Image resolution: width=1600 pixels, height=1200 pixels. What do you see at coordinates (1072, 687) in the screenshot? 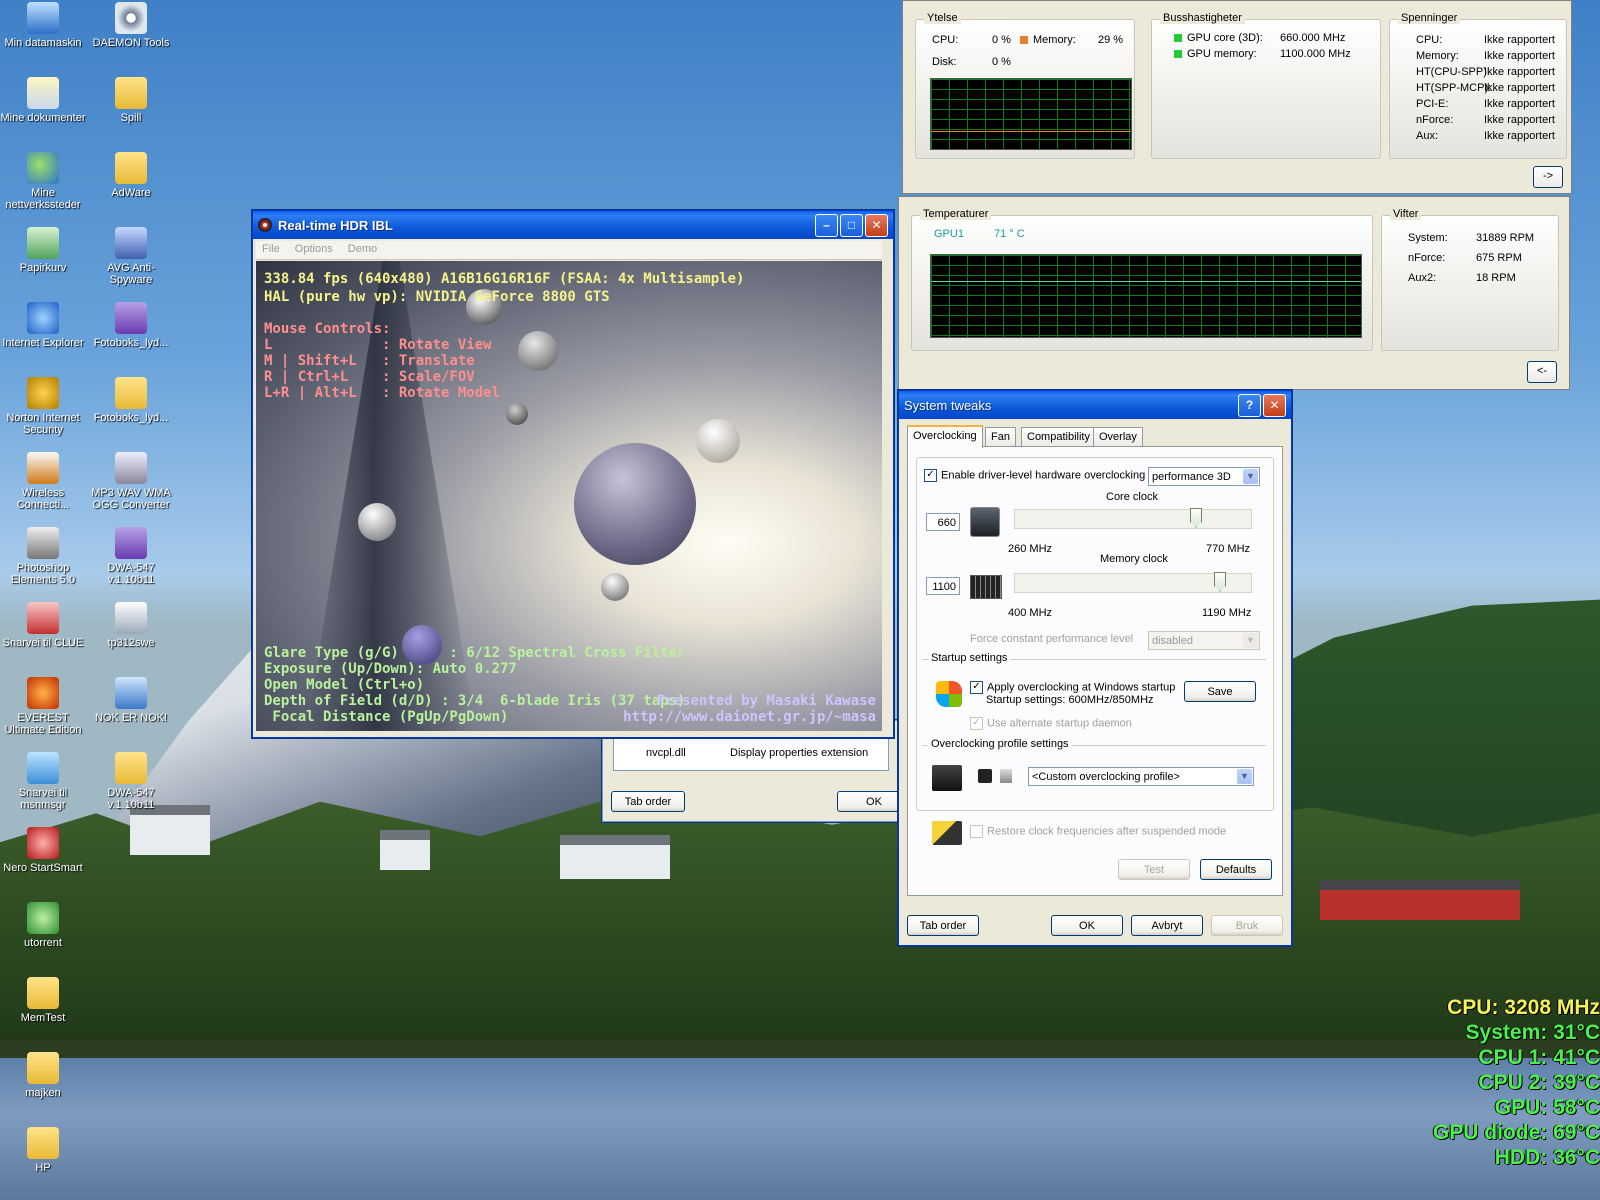
I see `apply-at-startup-checkbox: ✓ Apply overclocking at Windows startup` at bounding box center [1072, 687].